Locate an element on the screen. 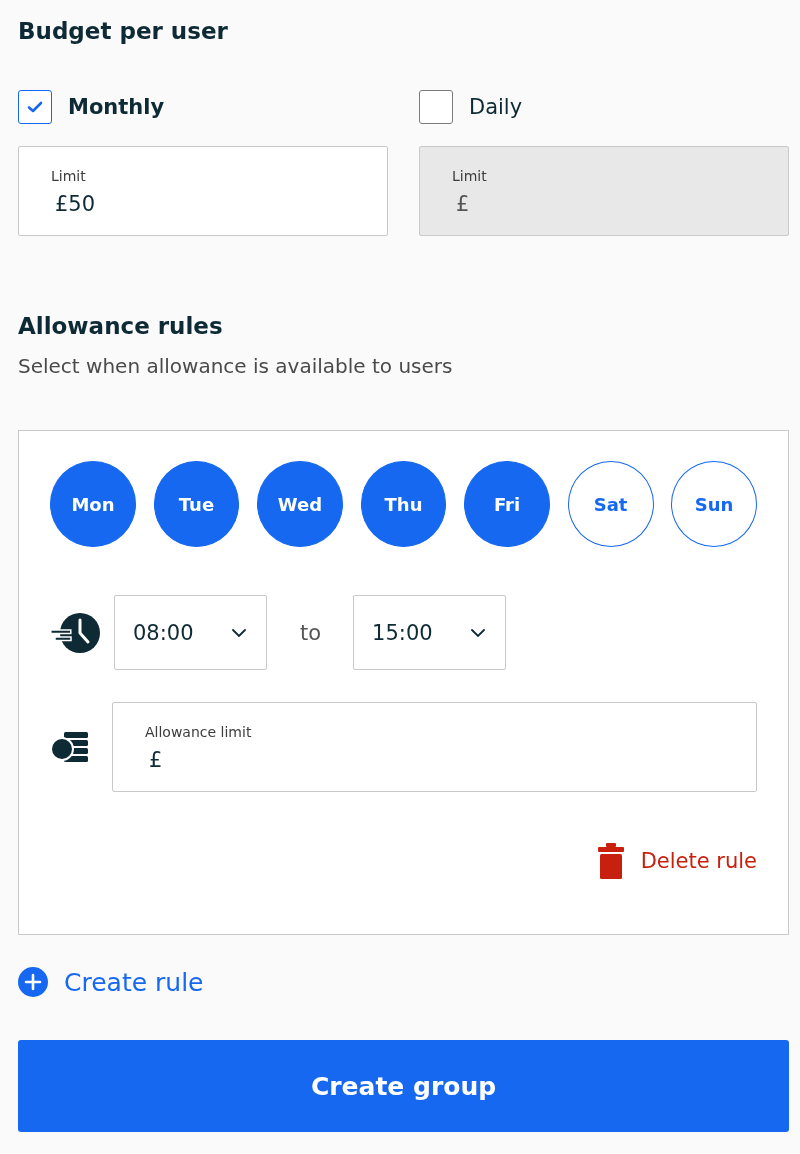 The width and height of the screenshot is (800, 1154). checkbox-label: Daily is located at coordinates (496, 107).